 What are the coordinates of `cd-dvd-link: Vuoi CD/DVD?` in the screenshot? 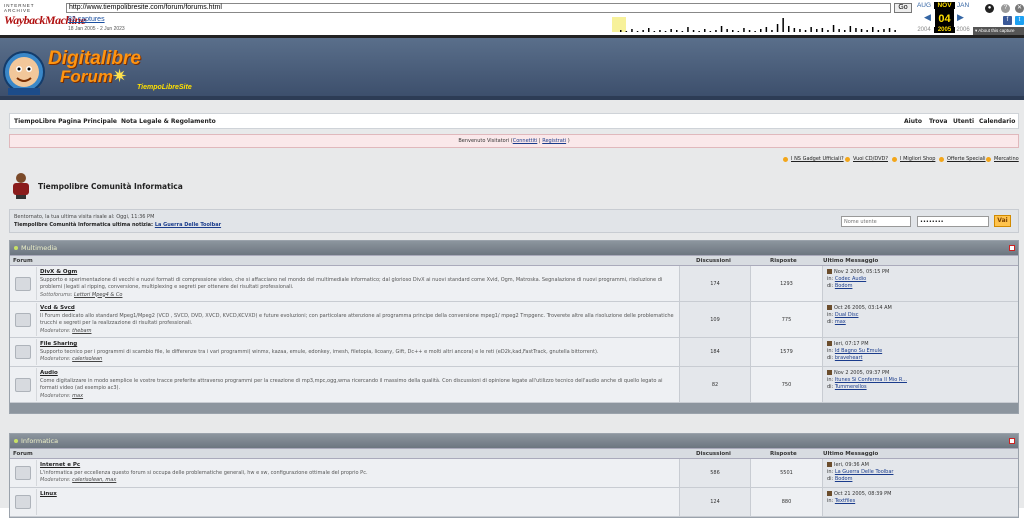 It's located at (870, 159).